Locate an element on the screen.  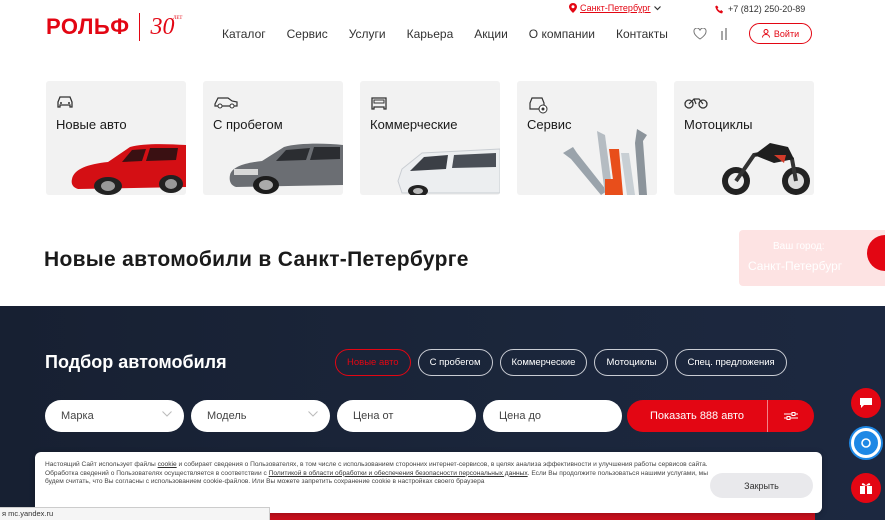
phone-icon is located at coordinates (719, 8).